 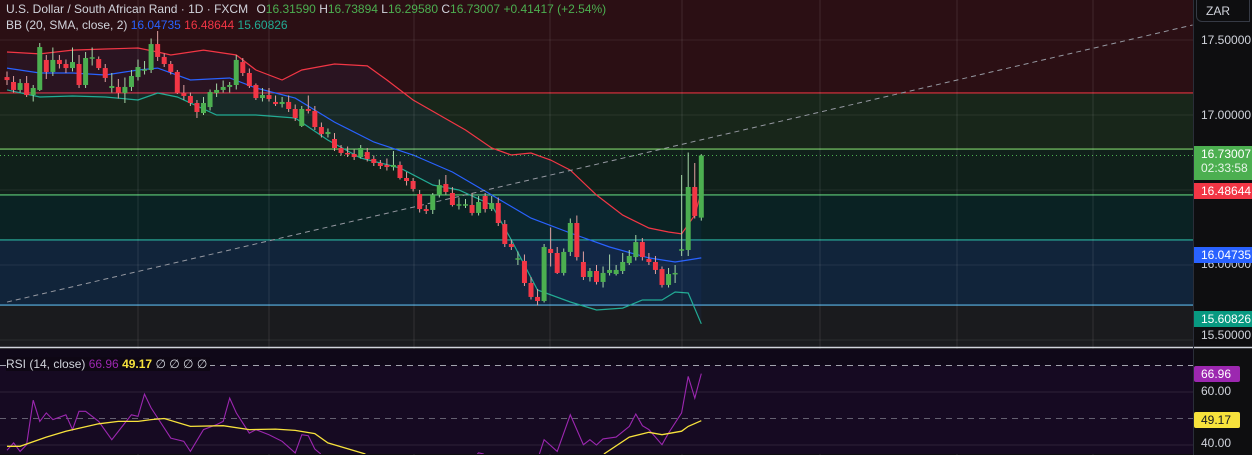 I want to click on rsi-value: 66.96, so click(x=103, y=364).